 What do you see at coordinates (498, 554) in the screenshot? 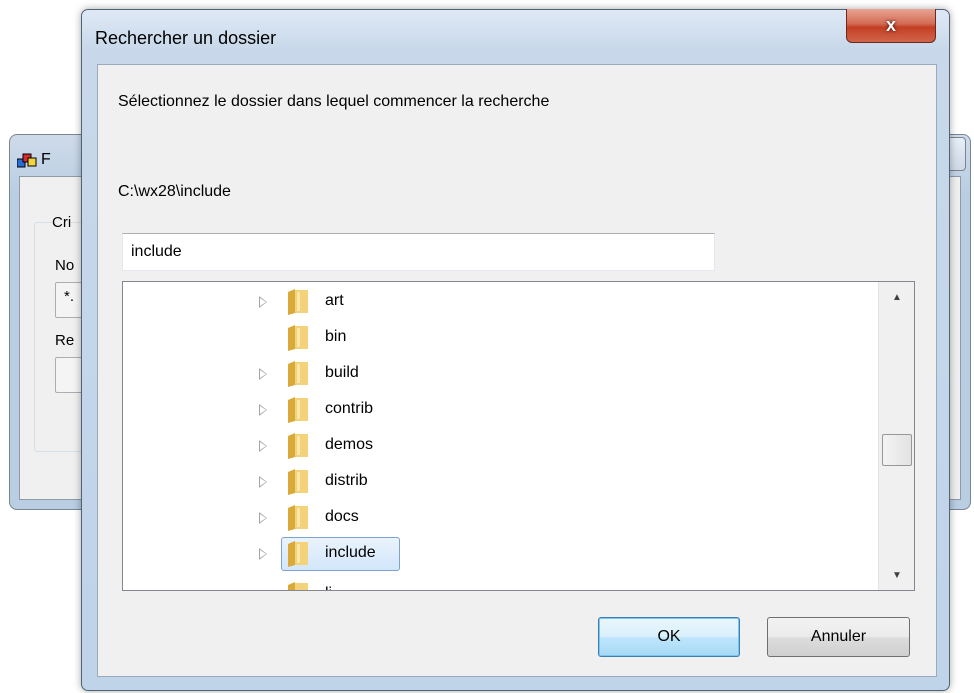
I see `tree-item-include: include` at bounding box center [498, 554].